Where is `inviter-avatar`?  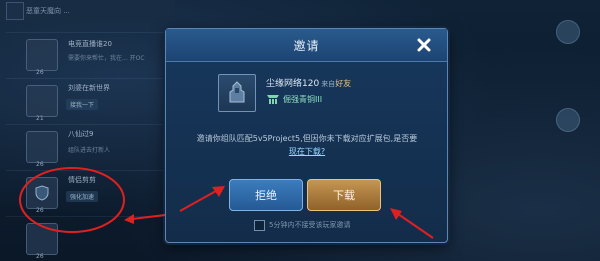 inviter-avatar is located at coordinates (237, 93).